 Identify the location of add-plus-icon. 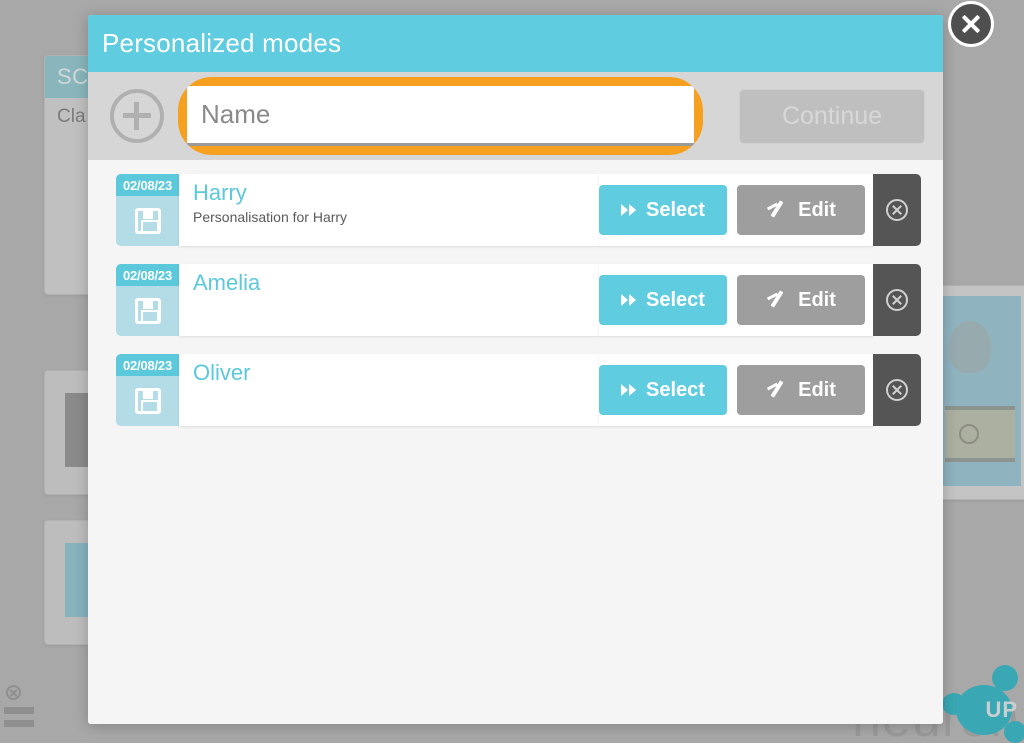
(137, 116).